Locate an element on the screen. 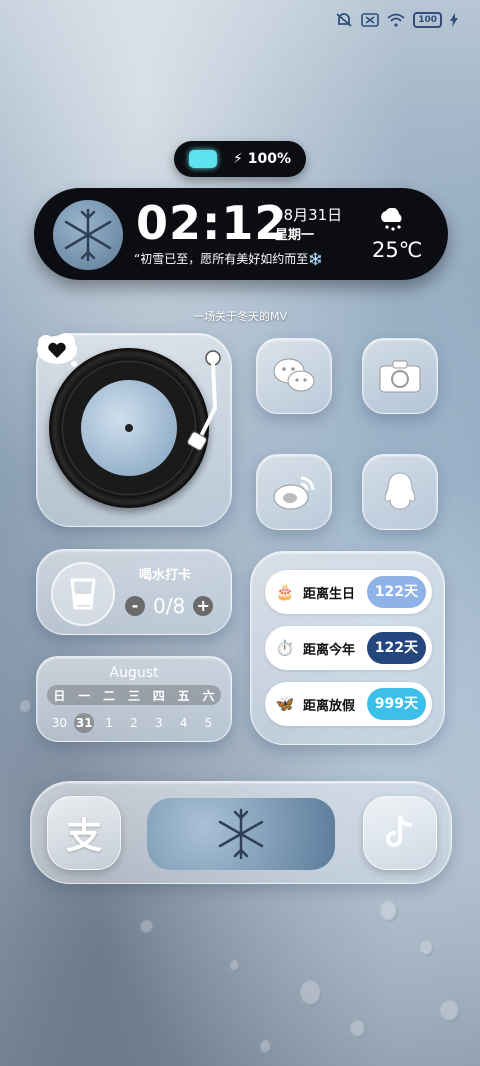 The image size is (480, 1066). tiktok-icon is located at coordinates (399, 831).